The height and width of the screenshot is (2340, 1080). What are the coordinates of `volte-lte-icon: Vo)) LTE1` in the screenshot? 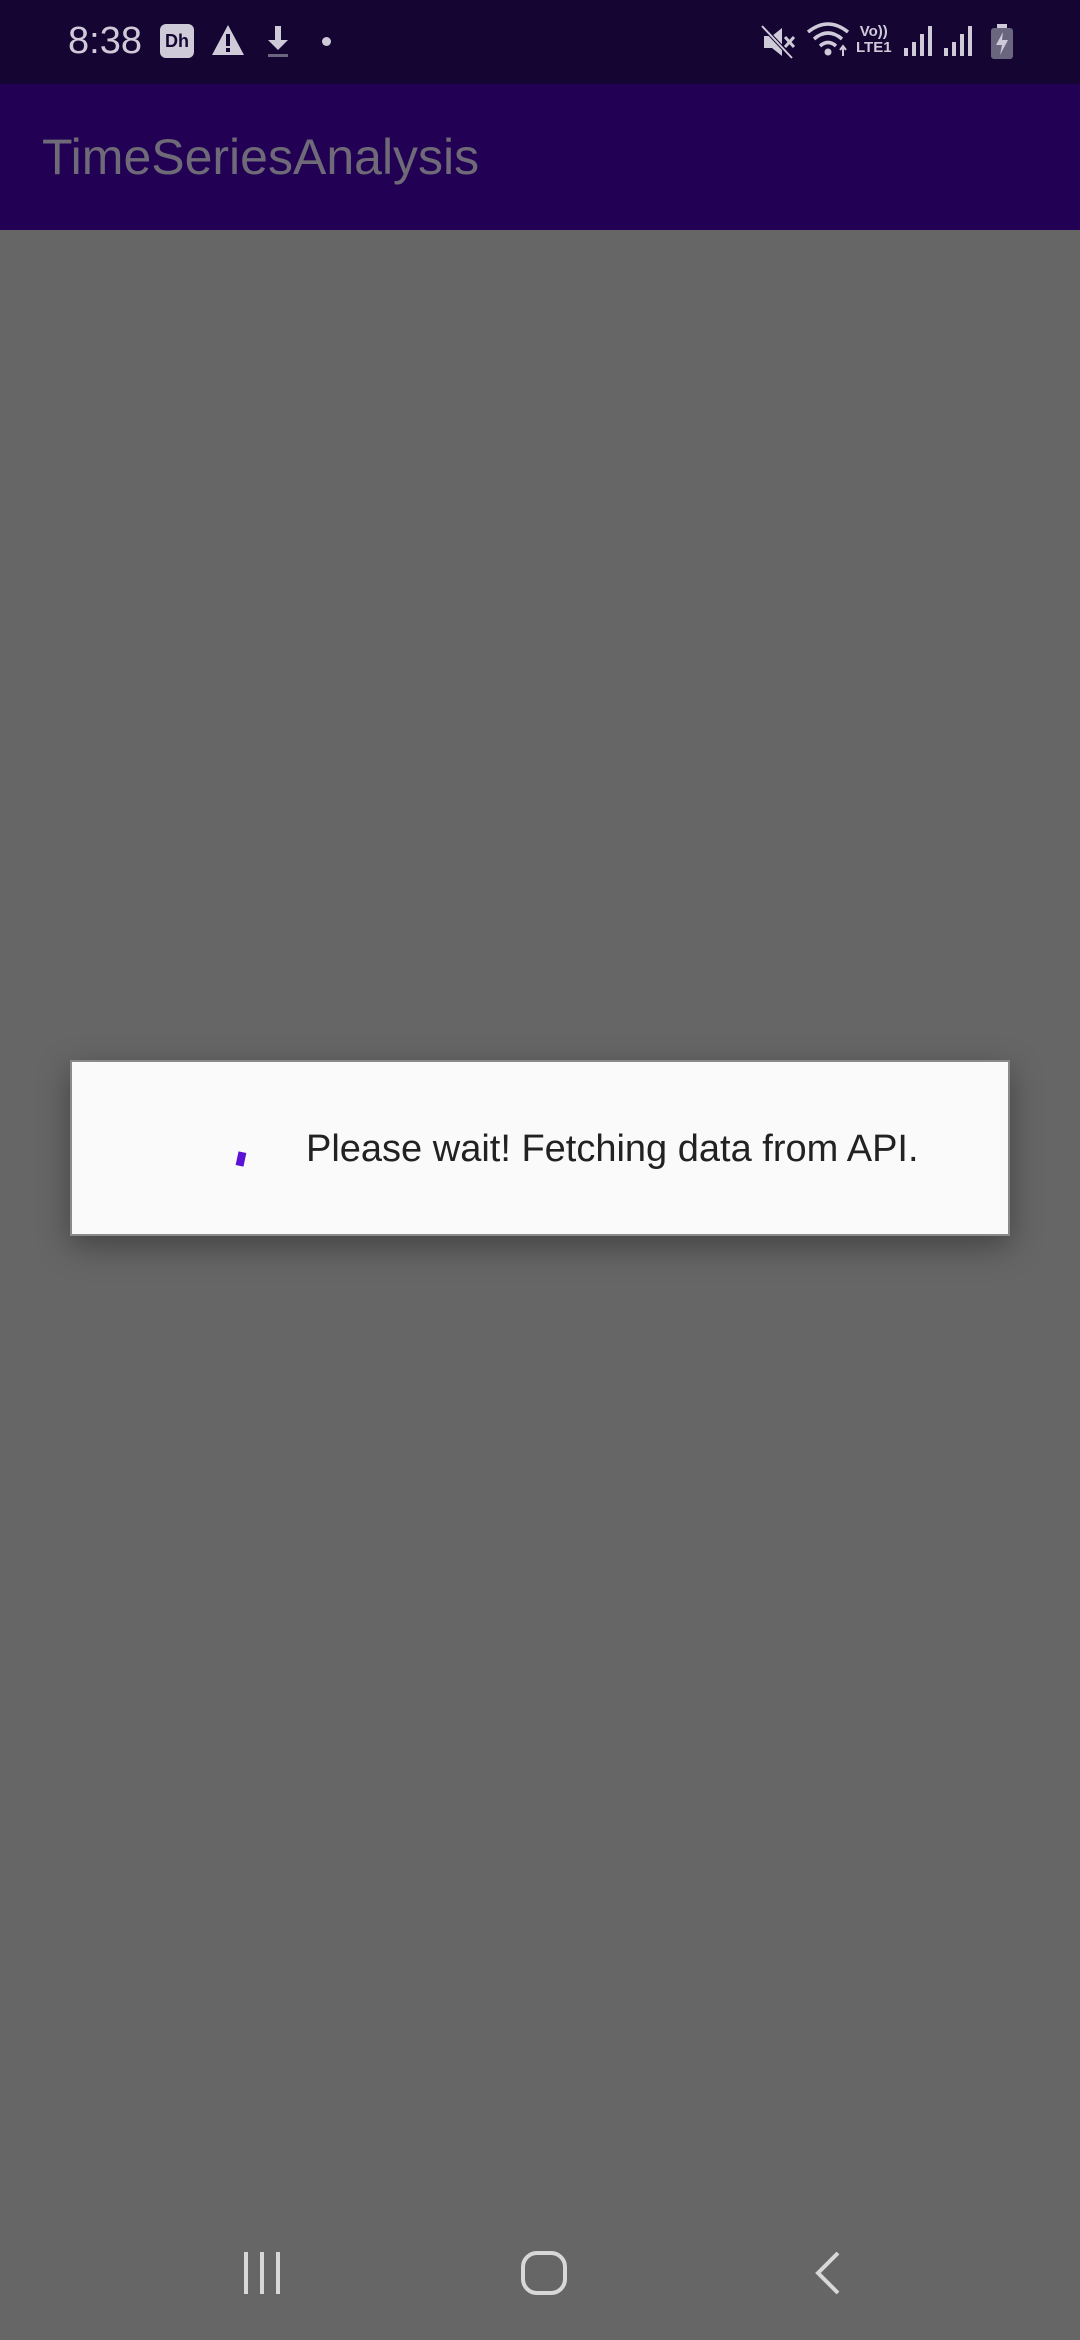 It's located at (874, 40).